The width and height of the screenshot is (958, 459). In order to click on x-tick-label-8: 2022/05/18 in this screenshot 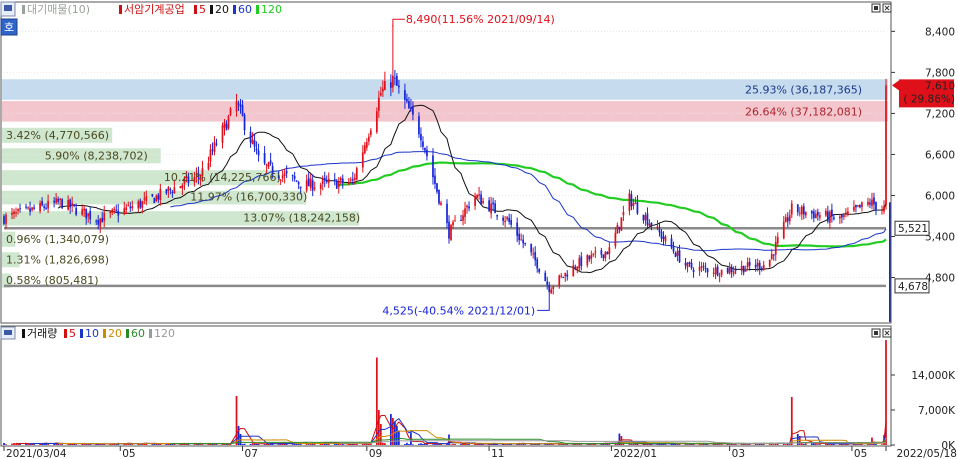, I will do `click(926, 453)`.